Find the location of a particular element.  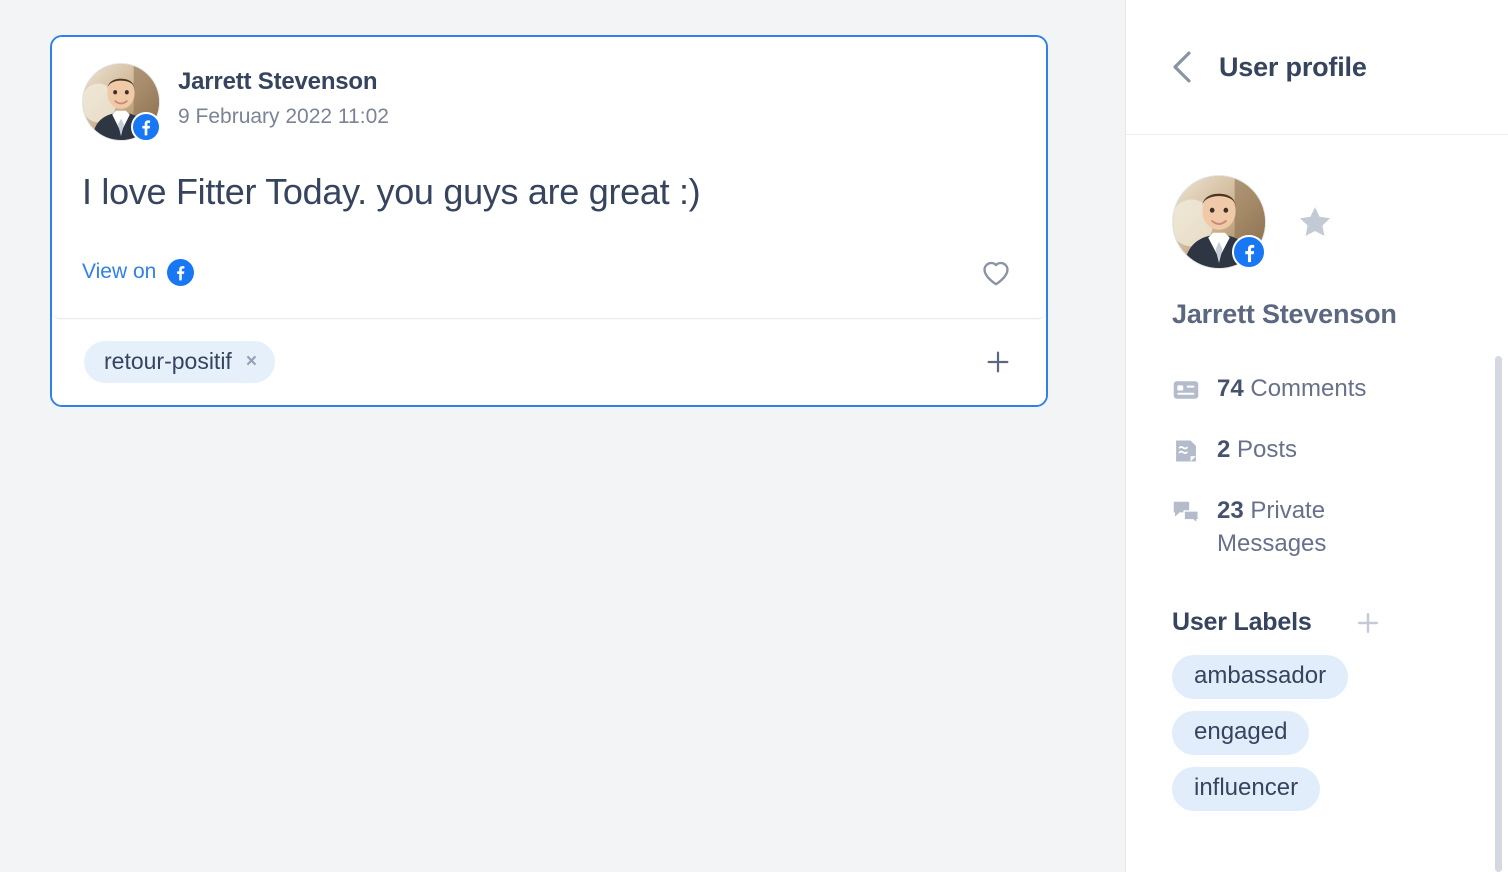

chevron-left-icon is located at coordinates (1182, 67).